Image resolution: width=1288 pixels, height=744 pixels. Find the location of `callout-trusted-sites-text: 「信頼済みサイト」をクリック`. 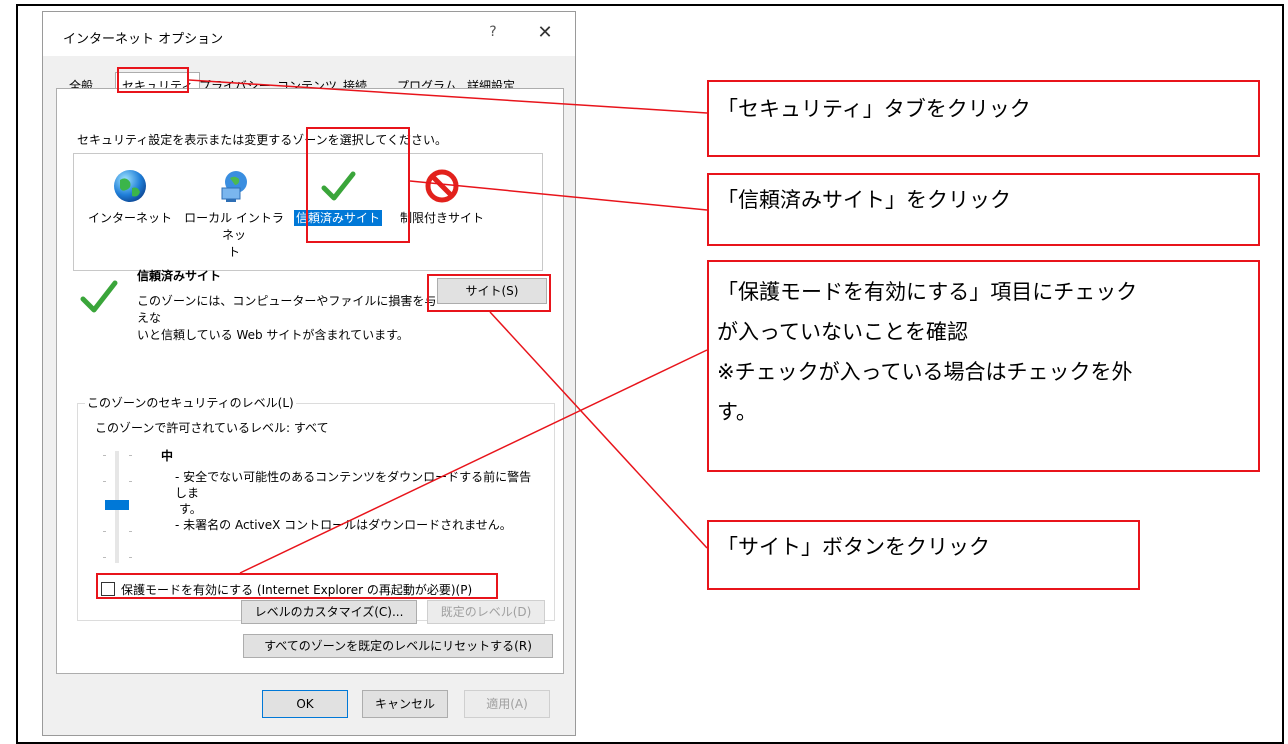

callout-trusted-sites-text: 「信頼済みサイト」をクリック is located at coordinates (864, 200).